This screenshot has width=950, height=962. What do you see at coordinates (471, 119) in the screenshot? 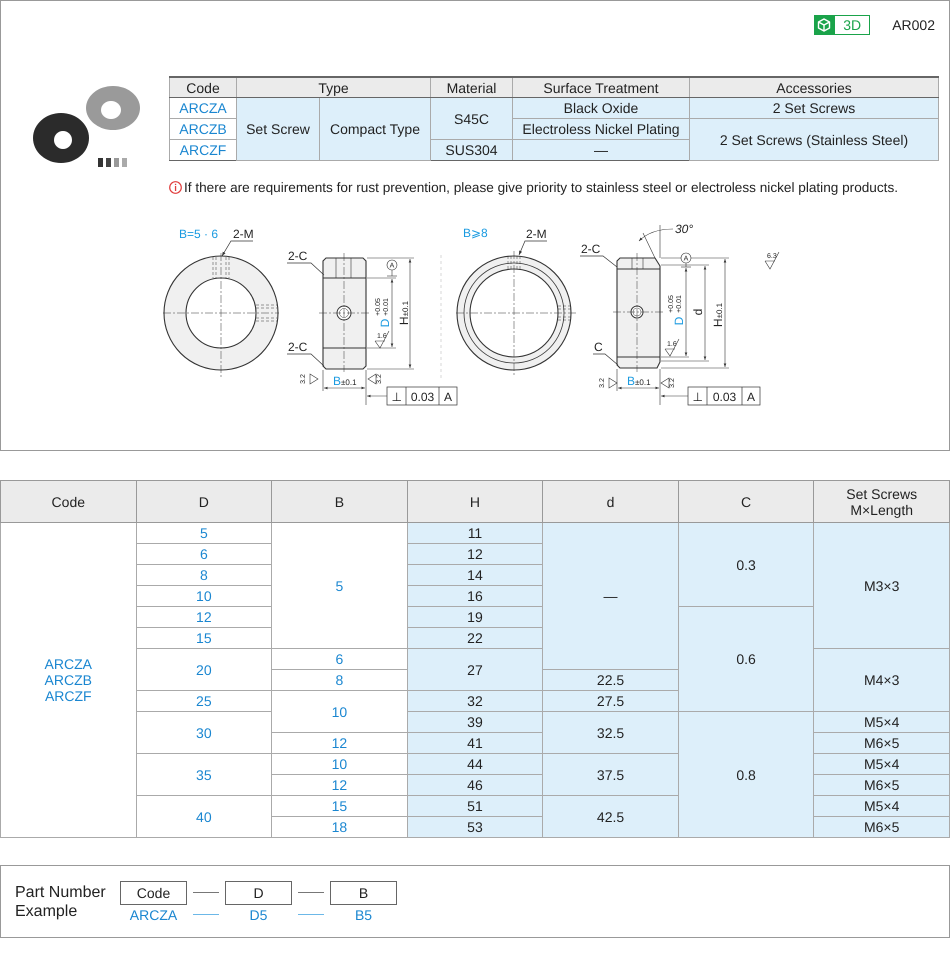
I see `table-cell: S45C` at bounding box center [471, 119].